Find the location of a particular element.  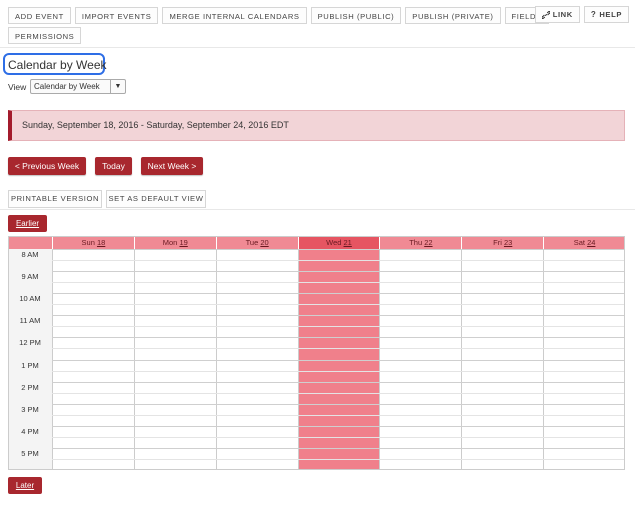

day-header-sun: Sun 18 is located at coordinates (93, 242).